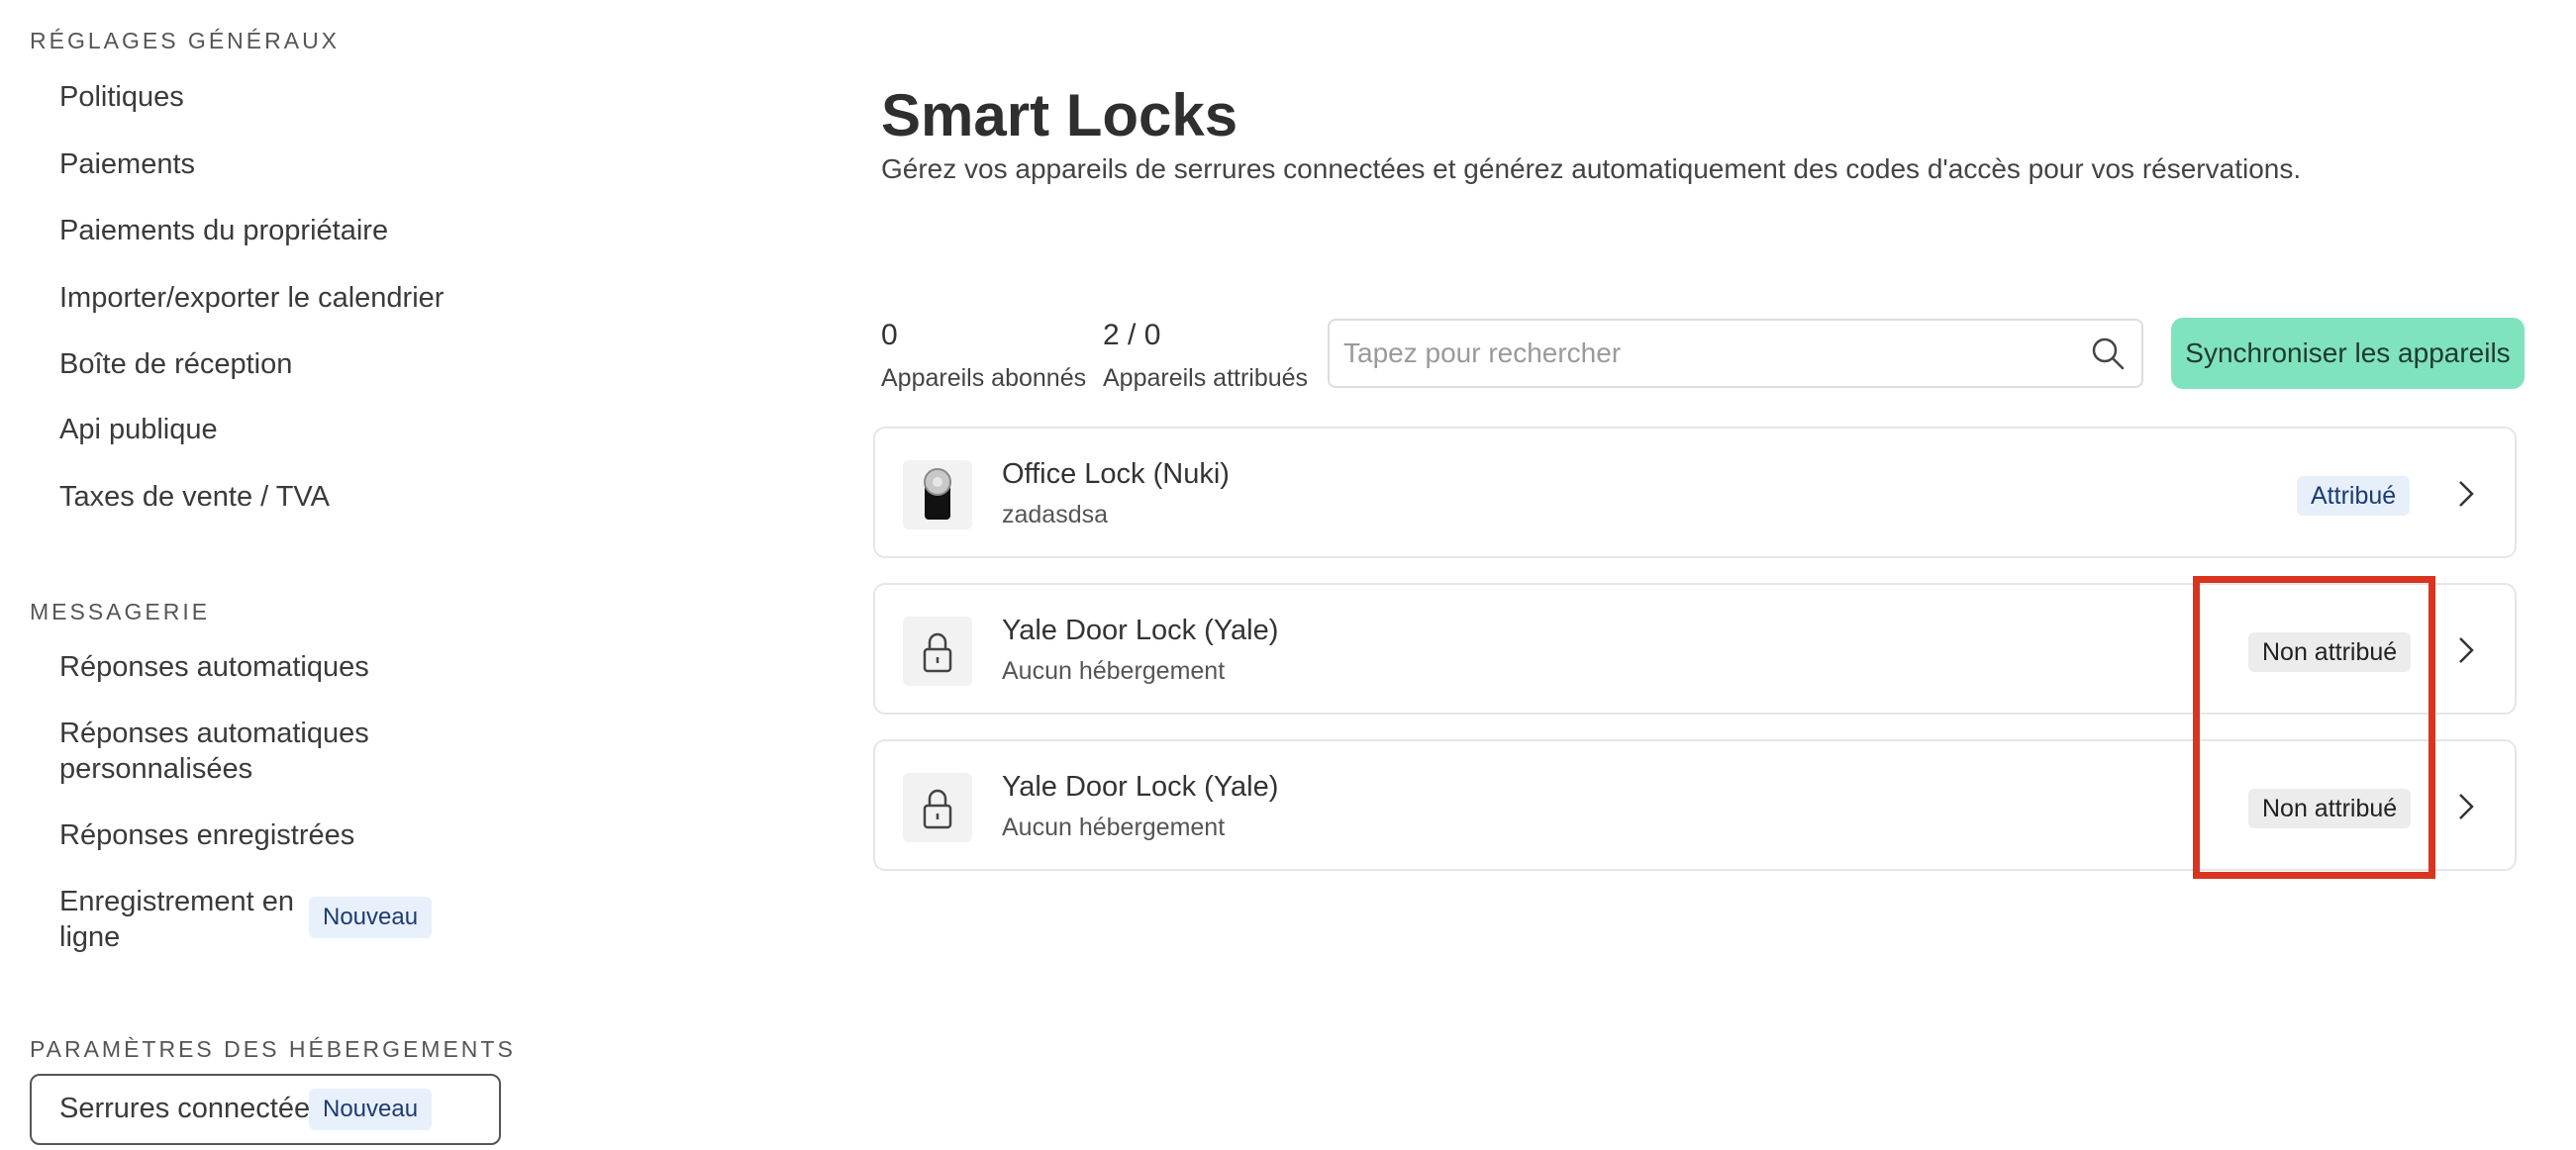 The width and height of the screenshot is (2576, 1150). I want to click on sidebar-item-saved-replies: Réponses enregistrées, so click(206, 835).